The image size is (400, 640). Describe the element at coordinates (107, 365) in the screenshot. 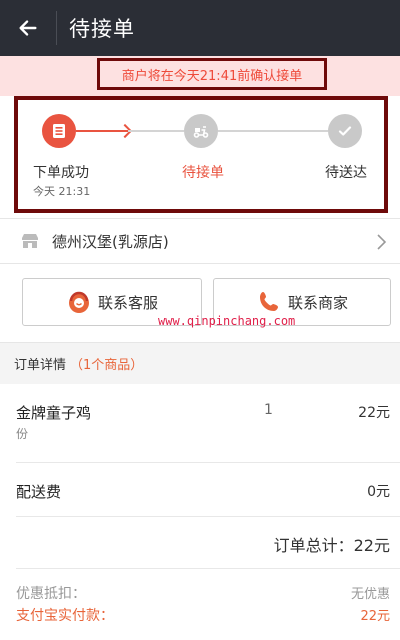

I see `item-count: （1个商品）` at that location.